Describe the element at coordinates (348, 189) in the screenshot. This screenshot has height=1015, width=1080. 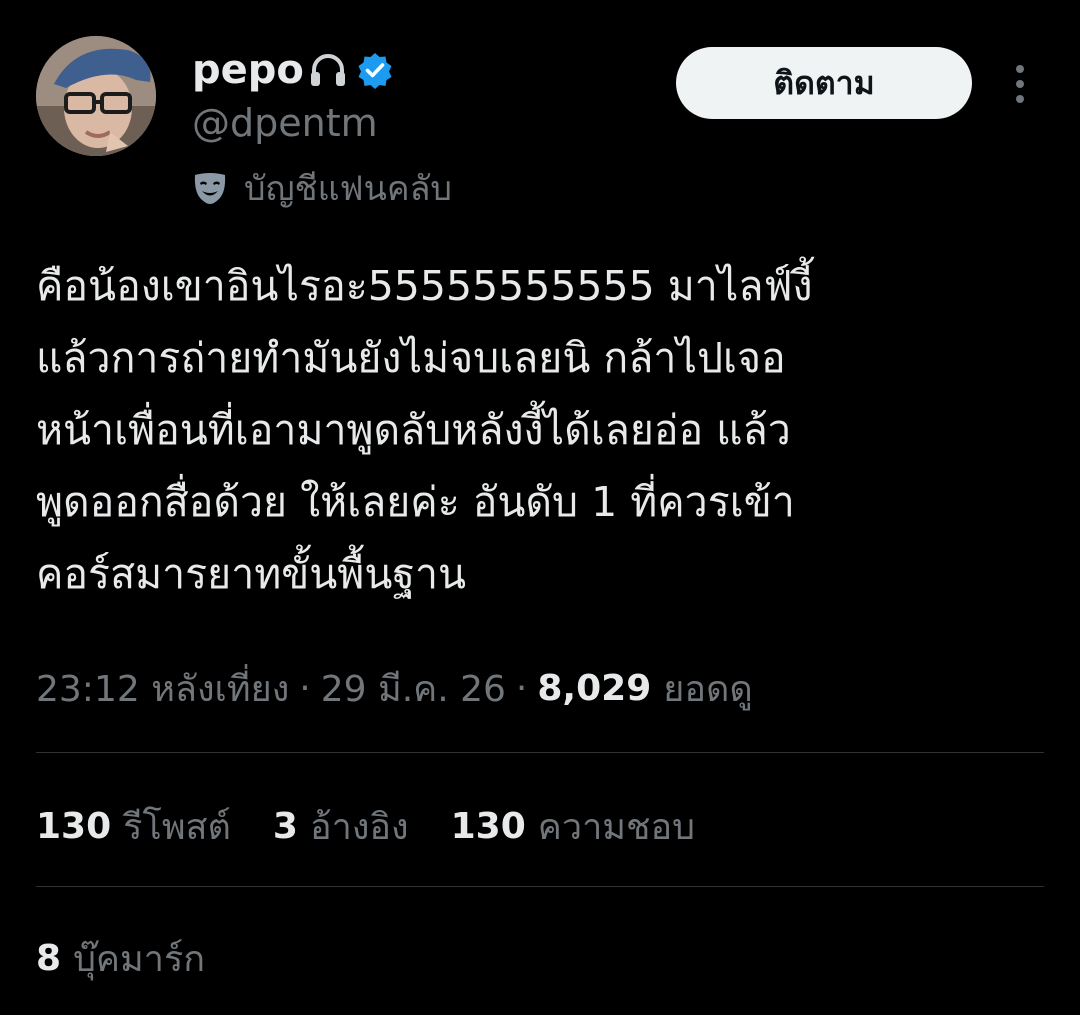
I see `fanclub-label: บัญชีแฟนคลับ` at that location.